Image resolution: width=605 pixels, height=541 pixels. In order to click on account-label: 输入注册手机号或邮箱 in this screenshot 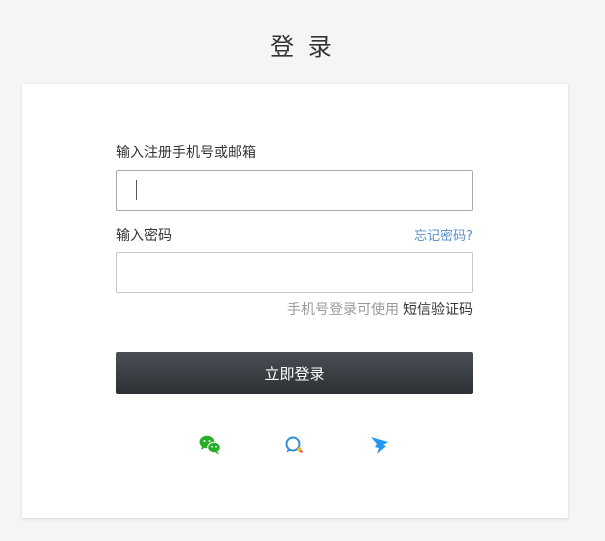, I will do `click(186, 153)`.